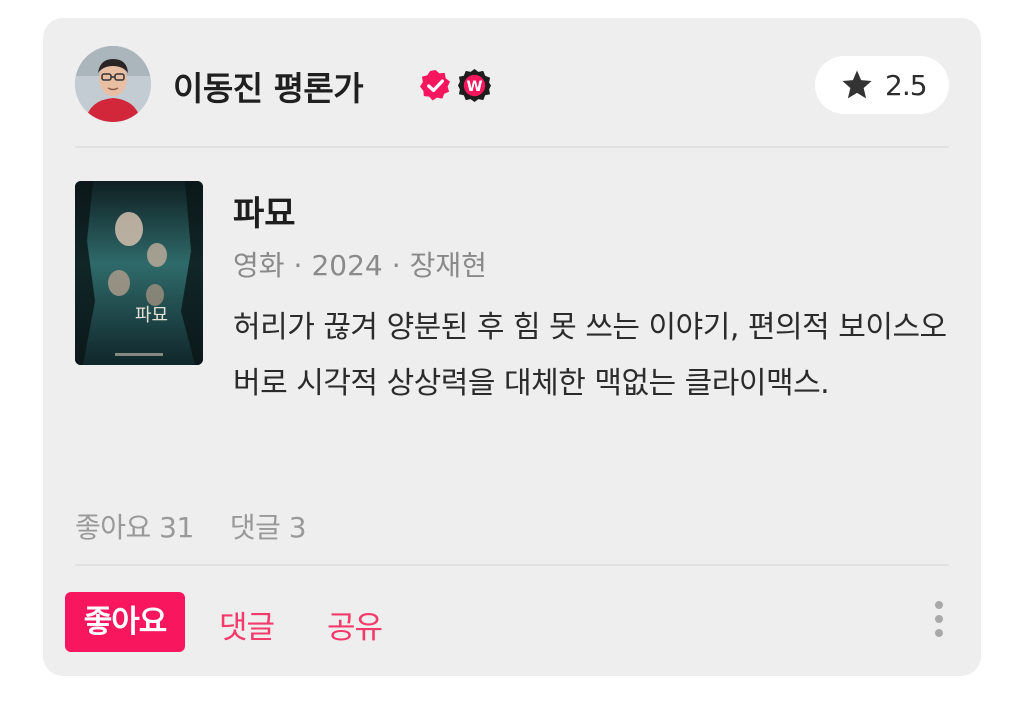 The width and height of the screenshot is (1024, 705). Describe the element at coordinates (448, 265) in the screenshot. I see `movie-director: 장재현` at that location.